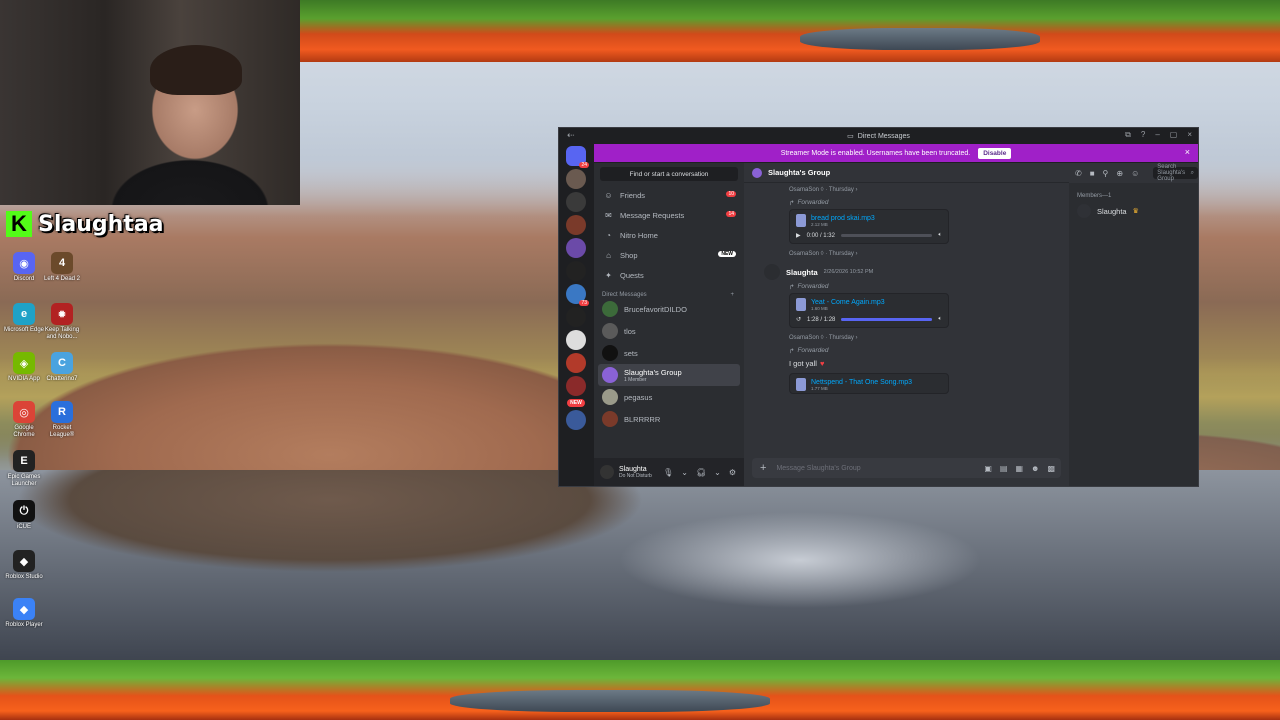  Describe the element at coordinates (848, 302) in the screenshot. I see `file-name: Yeat - Come Again.mp3` at that location.